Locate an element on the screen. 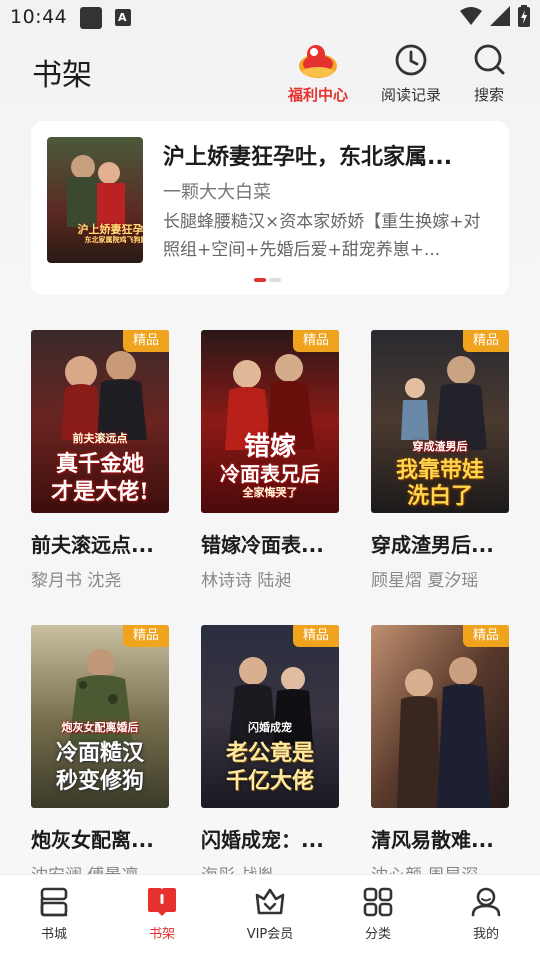 This screenshot has width=540, height=960. search-icon is located at coordinates (489, 59).